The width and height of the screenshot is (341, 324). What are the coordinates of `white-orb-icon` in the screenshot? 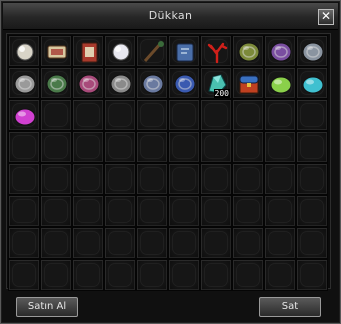 It's located at (121, 52).